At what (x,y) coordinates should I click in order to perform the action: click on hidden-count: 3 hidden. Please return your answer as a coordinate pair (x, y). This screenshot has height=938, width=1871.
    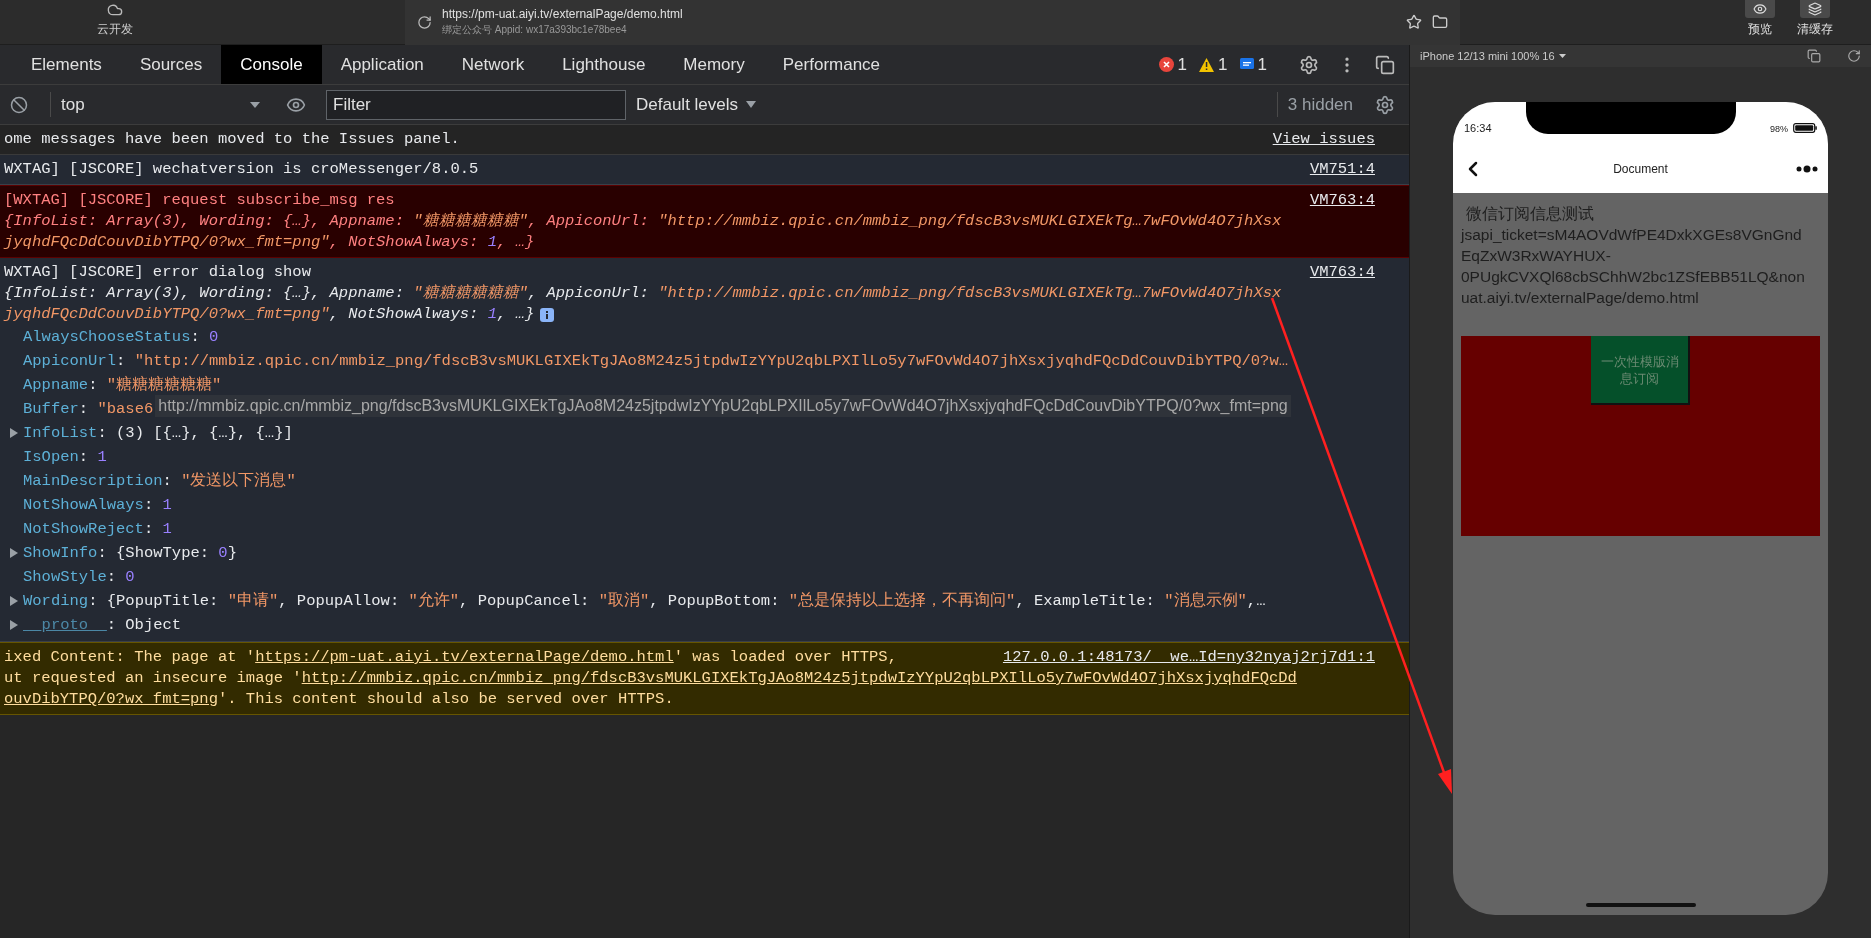
    Looking at the image, I should click on (1314, 104).